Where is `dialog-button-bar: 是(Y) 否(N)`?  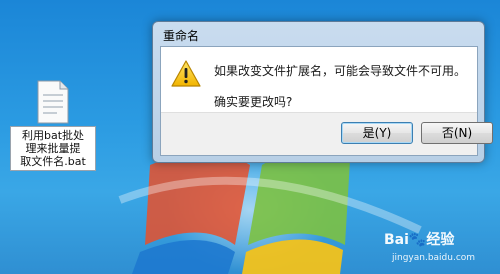
dialog-button-bar: 是(Y) 否(N) is located at coordinates (327, 133).